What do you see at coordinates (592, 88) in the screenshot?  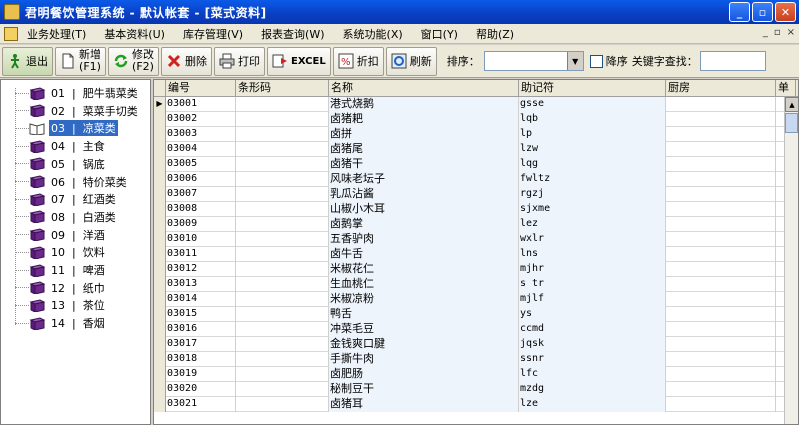 I see `column-header-abbr: 助记符` at bounding box center [592, 88].